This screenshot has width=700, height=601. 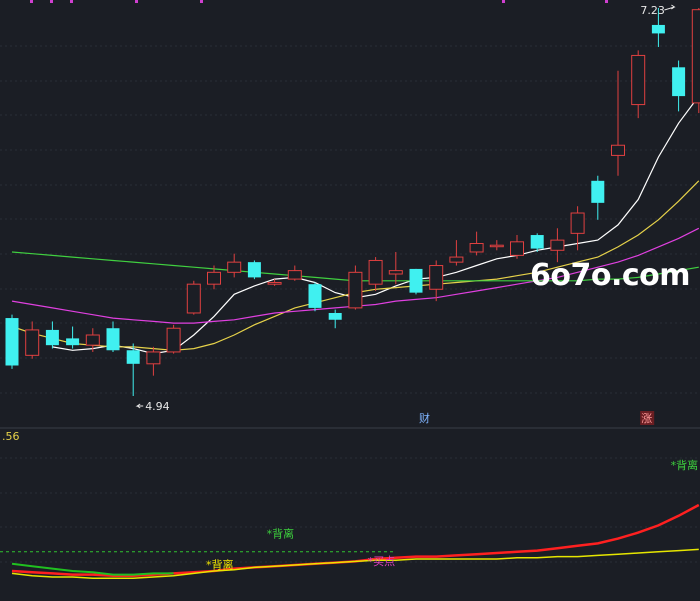 I want to click on indicator-line, so click(x=355, y=540).